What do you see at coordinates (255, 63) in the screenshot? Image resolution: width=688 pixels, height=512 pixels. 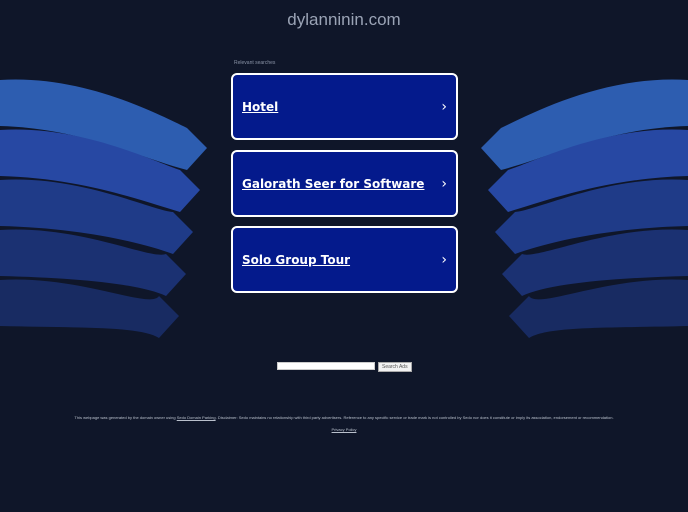 I see `relevant-searches-label: Relevant searches` at bounding box center [255, 63].